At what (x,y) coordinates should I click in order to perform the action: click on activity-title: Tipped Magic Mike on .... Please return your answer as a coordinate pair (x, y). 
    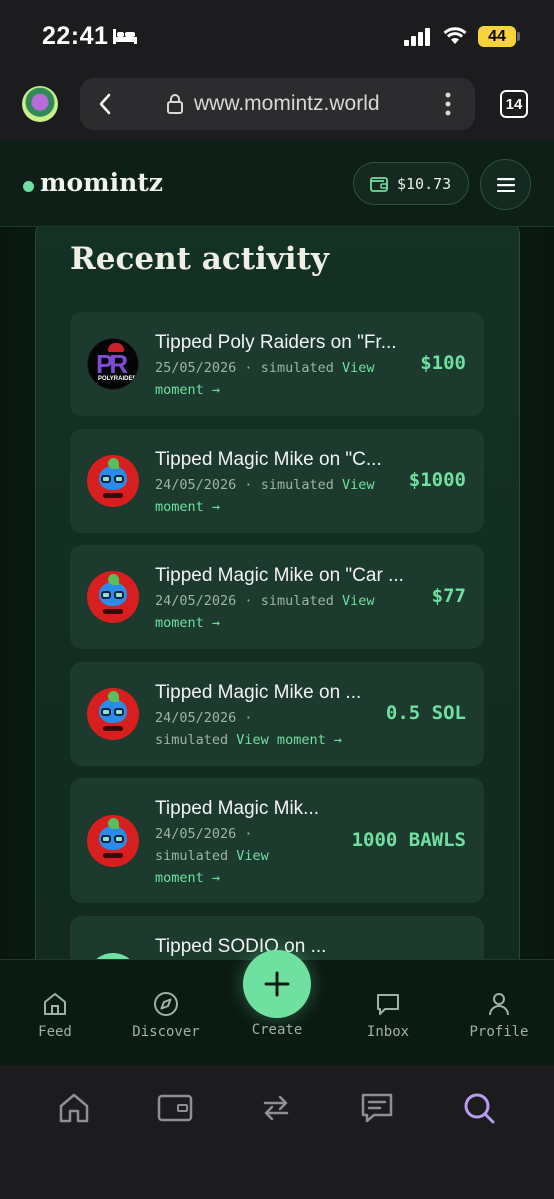
    Looking at the image, I should click on (258, 692).